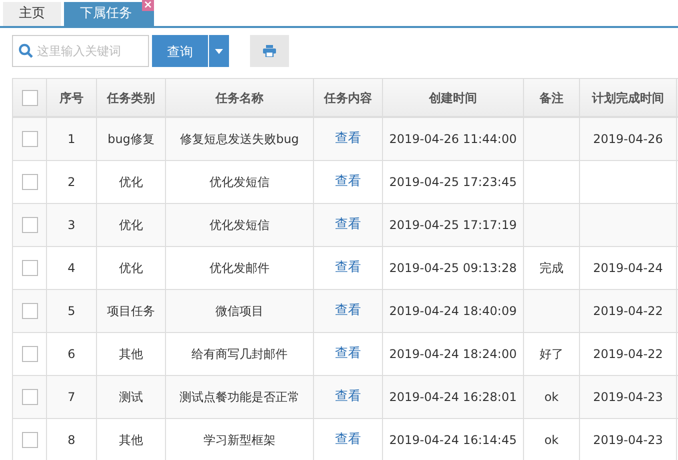 The height and width of the screenshot is (460, 678). Describe the element at coordinates (453, 268) in the screenshot. I see `table-cell-text: 2019-04-25 09:13:28` at that location.